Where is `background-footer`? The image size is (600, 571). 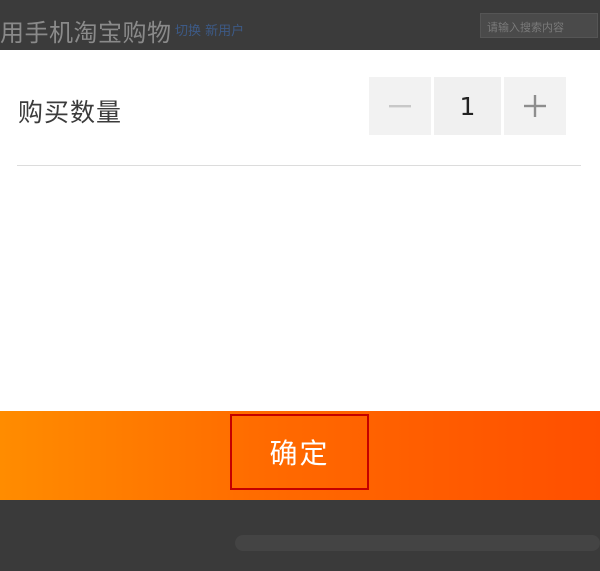 background-footer is located at coordinates (300, 535).